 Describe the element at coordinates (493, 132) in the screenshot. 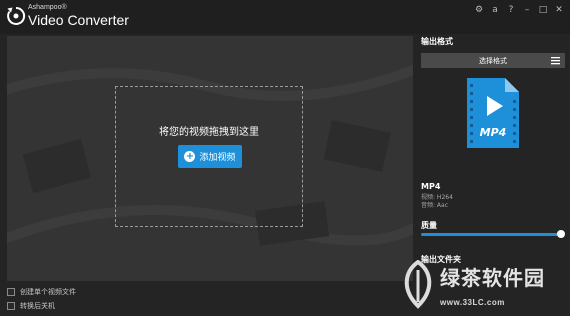

I see `mp4-icon-label: MP4` at that location.